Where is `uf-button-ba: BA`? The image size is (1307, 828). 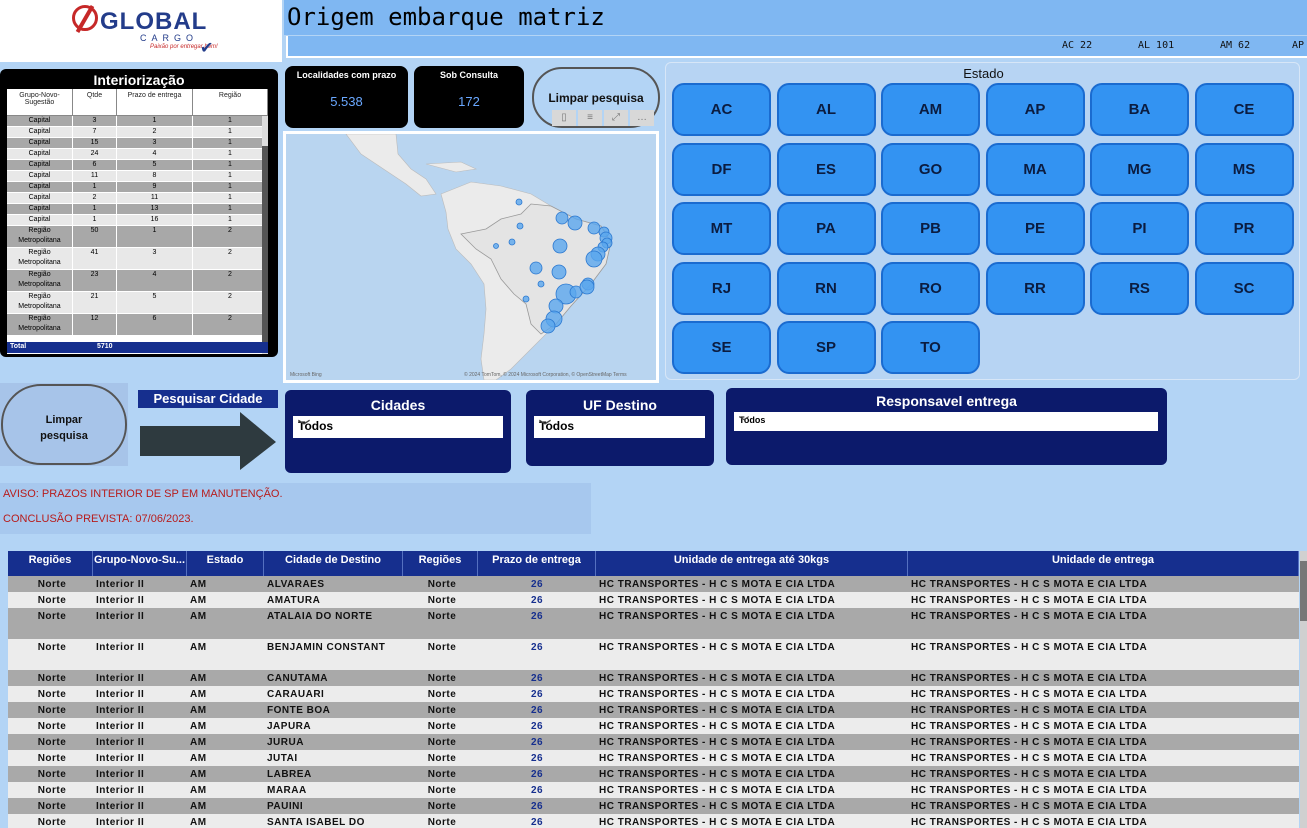 uf-button-ba: BA is located at coordinates (1139, 109).